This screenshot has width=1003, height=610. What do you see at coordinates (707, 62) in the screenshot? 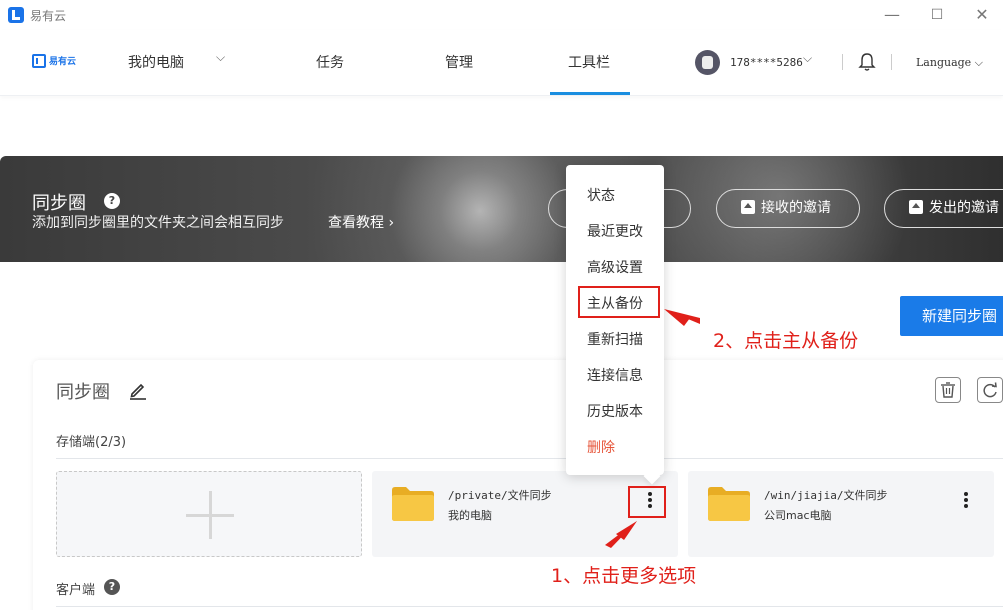
I see `avatar` at bounding box center [707, 62].